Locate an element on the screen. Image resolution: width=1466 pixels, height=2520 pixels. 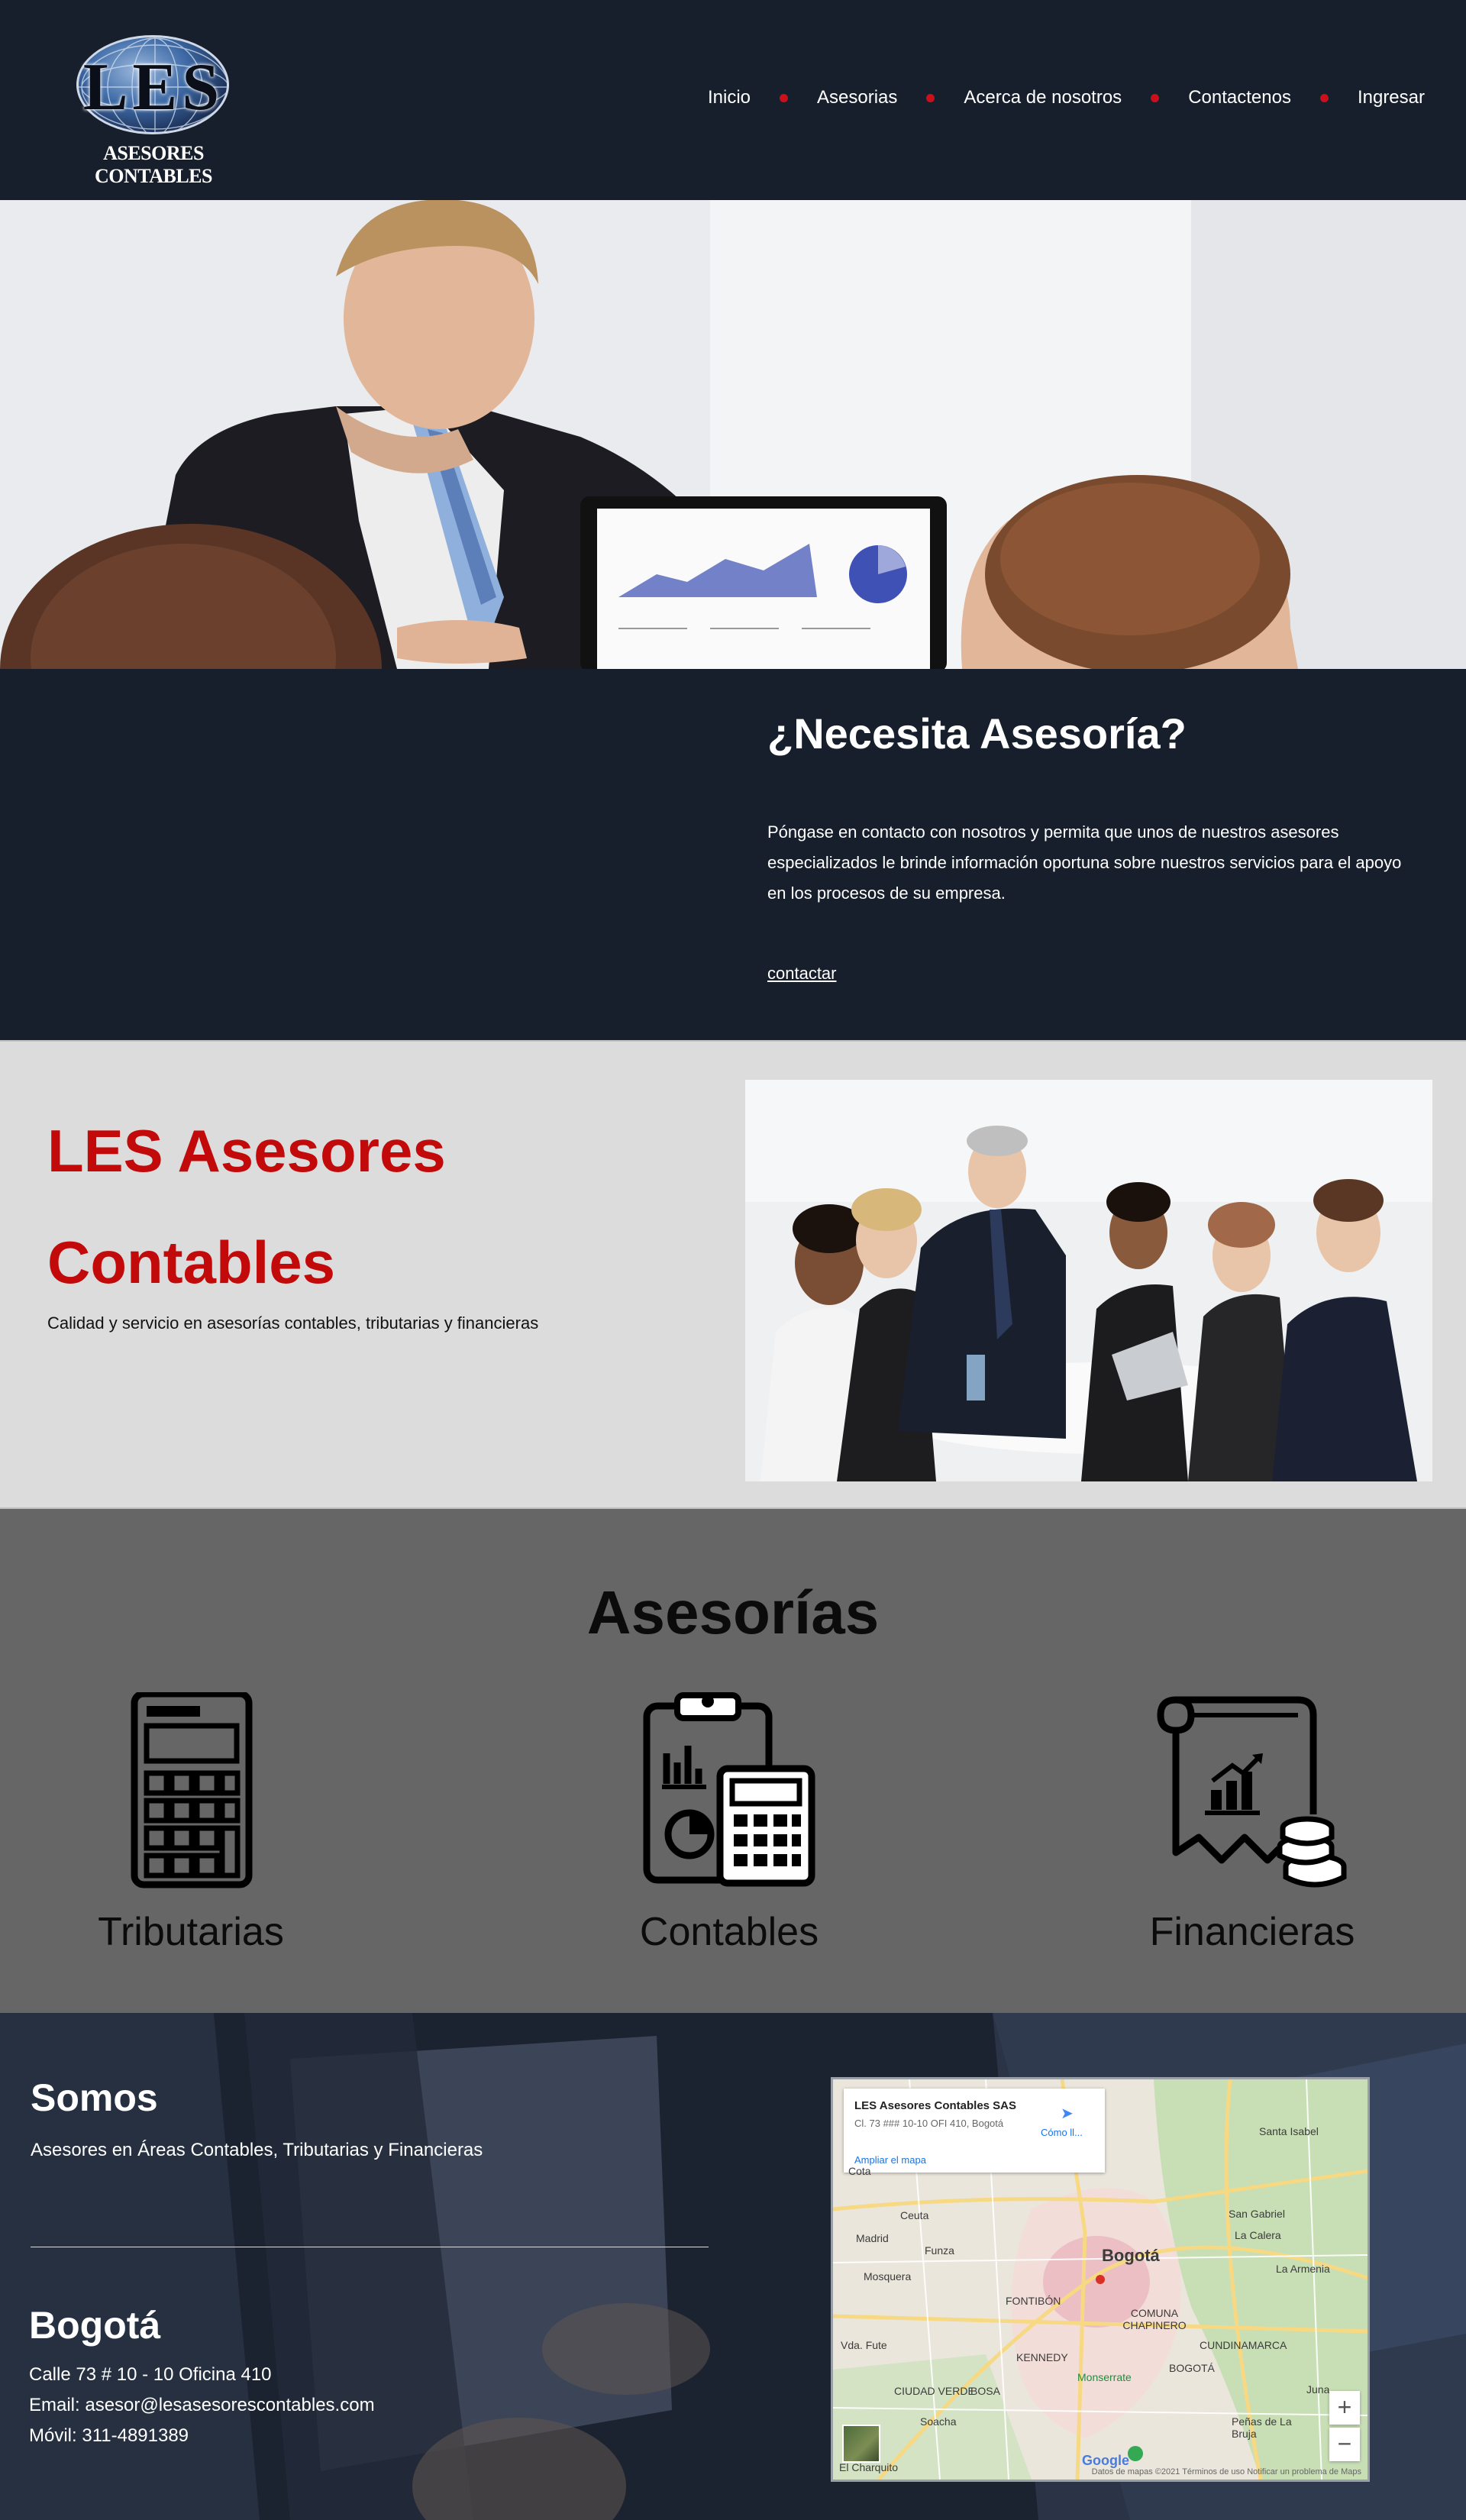
service-label: Contables is located at coordinates (729, 1932).